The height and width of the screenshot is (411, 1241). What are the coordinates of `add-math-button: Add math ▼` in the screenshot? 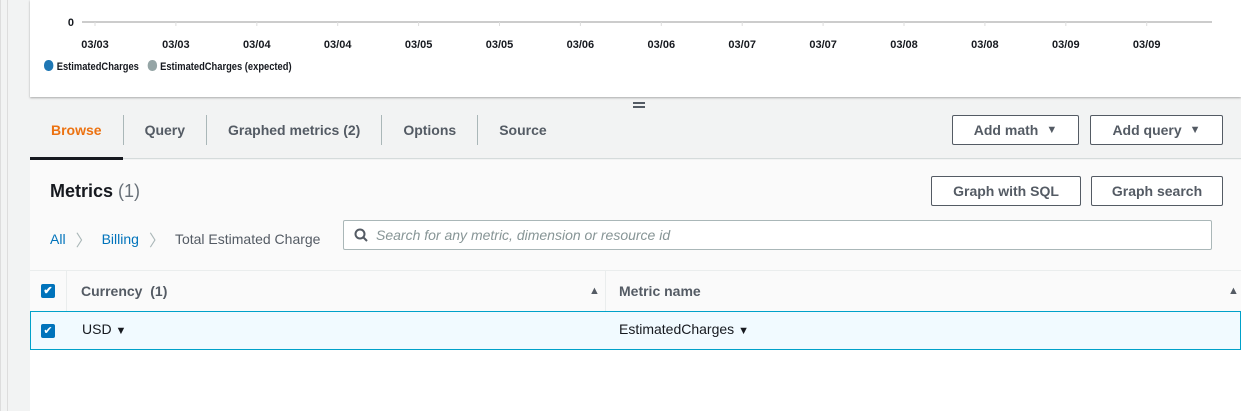 It's located at (1015, 130).